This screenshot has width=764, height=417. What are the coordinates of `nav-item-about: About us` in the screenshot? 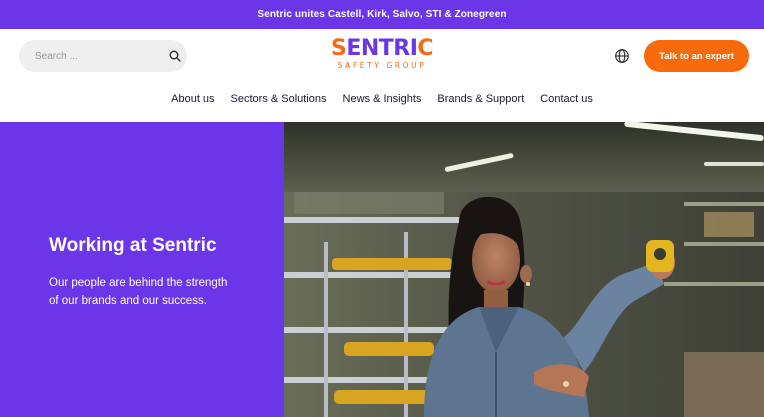 It's located at (192, 99).